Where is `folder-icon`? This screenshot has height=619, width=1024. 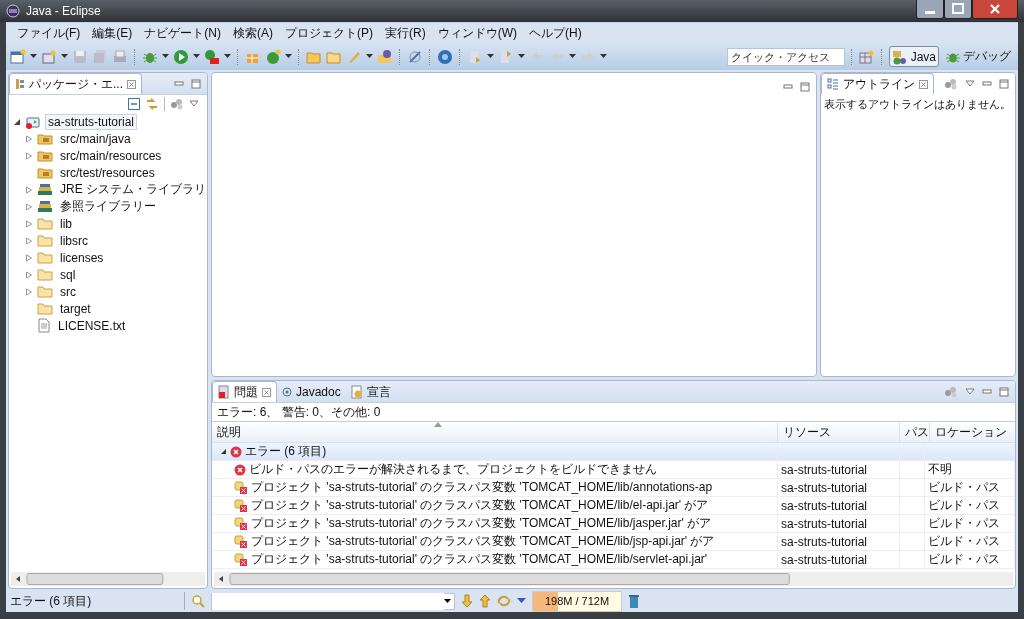 folder-icon is located at coordinates (45, 291).